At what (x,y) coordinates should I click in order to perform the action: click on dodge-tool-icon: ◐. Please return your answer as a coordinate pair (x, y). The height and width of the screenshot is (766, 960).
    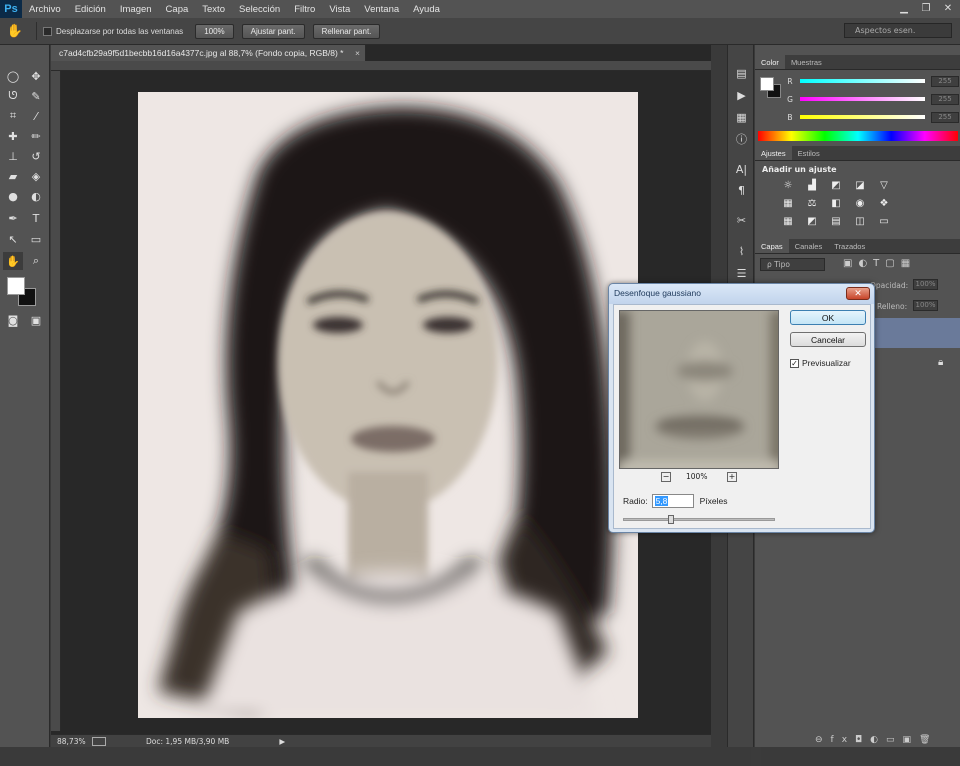
    Looking at the image, I should click on (36, 196).